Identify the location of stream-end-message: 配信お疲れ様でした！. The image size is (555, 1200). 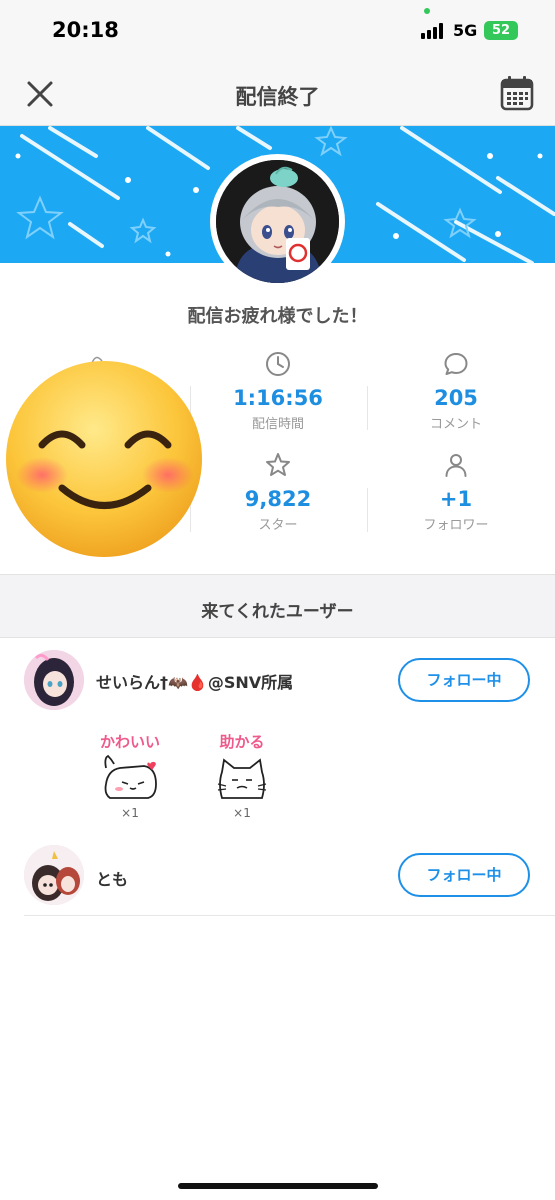
(277, 316).